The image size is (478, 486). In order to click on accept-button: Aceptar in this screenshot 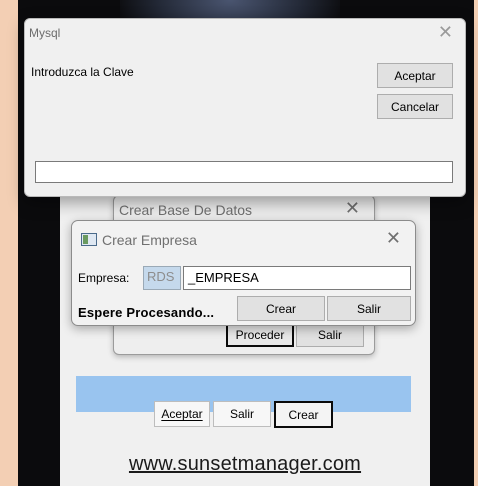, I will do `click(415, 75)`.